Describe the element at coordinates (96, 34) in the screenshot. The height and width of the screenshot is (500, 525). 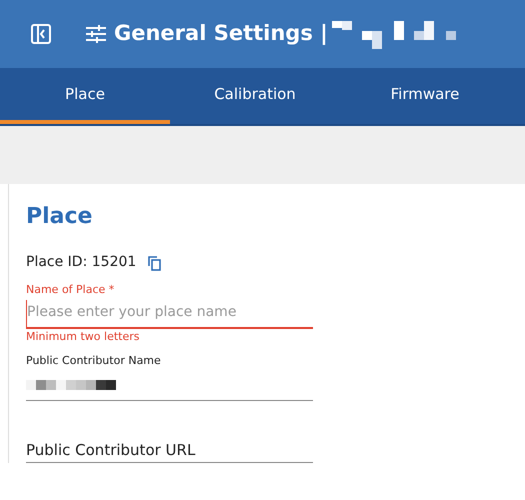
I see `sliders-icon` at that location.